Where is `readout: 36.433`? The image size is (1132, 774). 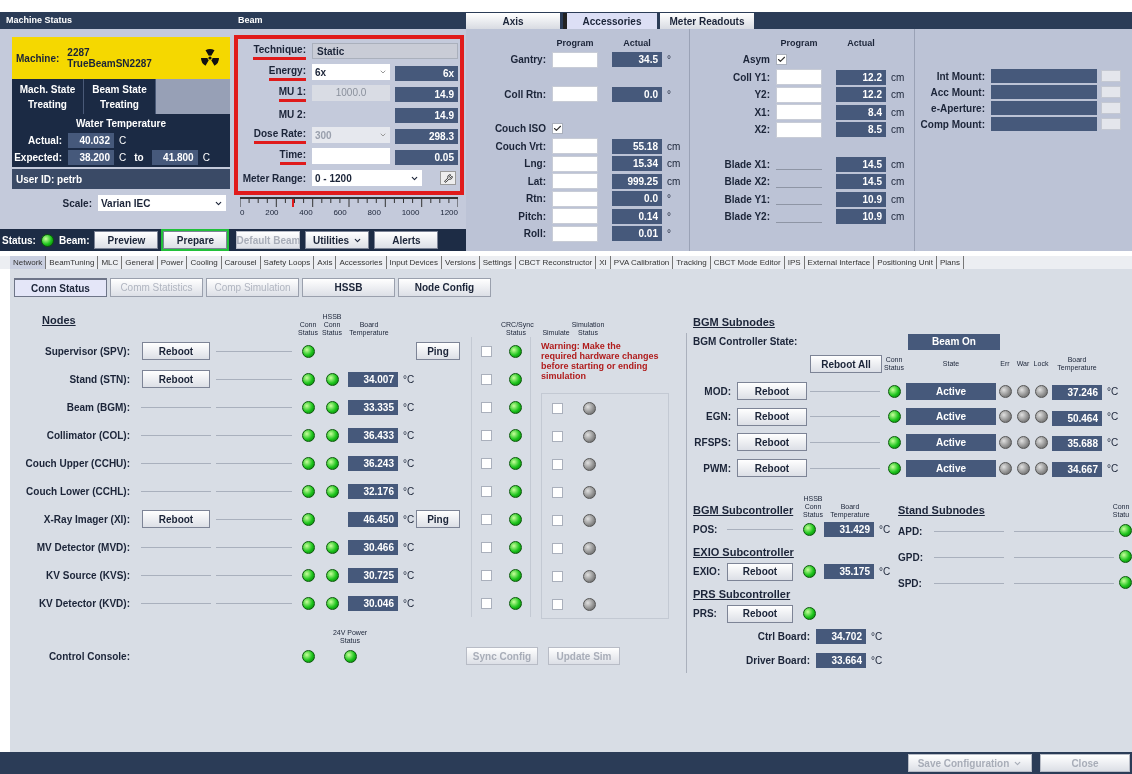
readout: 36.433 is located at coordinates (373, 435).